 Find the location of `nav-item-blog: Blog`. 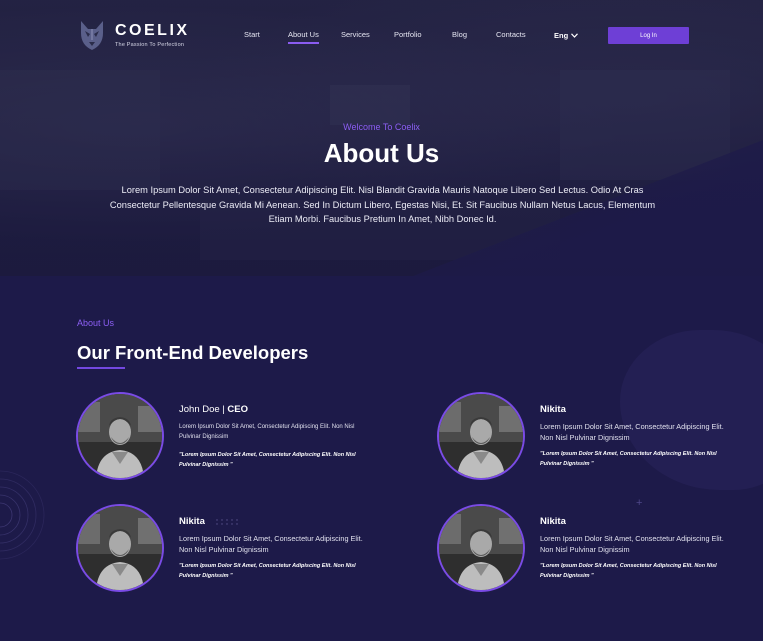

nav-item-blog: Blog is located at coordinates (459, 34).